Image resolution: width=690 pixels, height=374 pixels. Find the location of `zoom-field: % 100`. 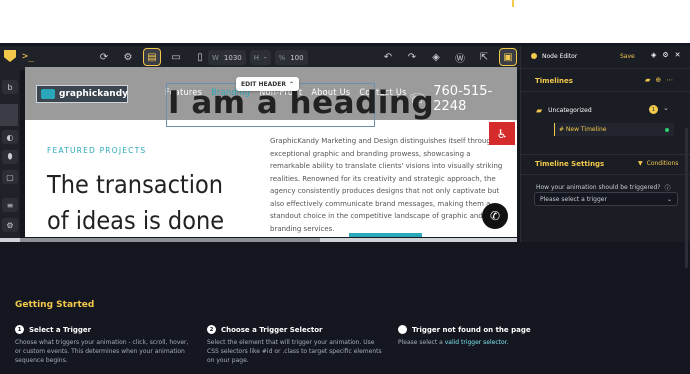

zoom-field: % 100 is located at coordinates (291, 57).